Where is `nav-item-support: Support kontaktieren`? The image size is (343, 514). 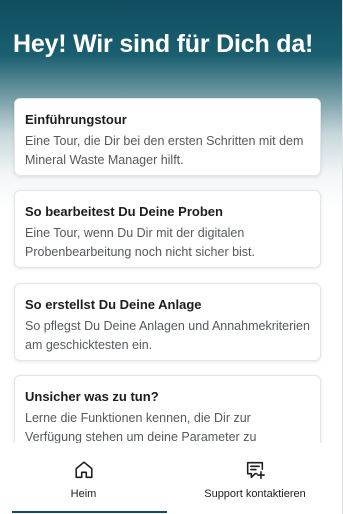
nav-item-support: Support kontaktieren is located at coordinates (255, 478).